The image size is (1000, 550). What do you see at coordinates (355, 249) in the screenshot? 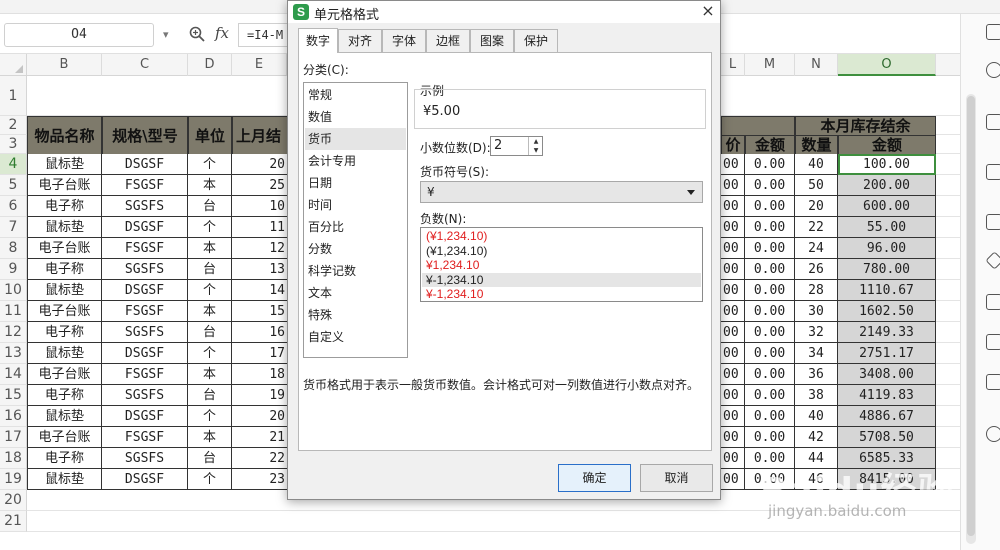
I see `category-item: 分数` at bounding box center [355, 249].